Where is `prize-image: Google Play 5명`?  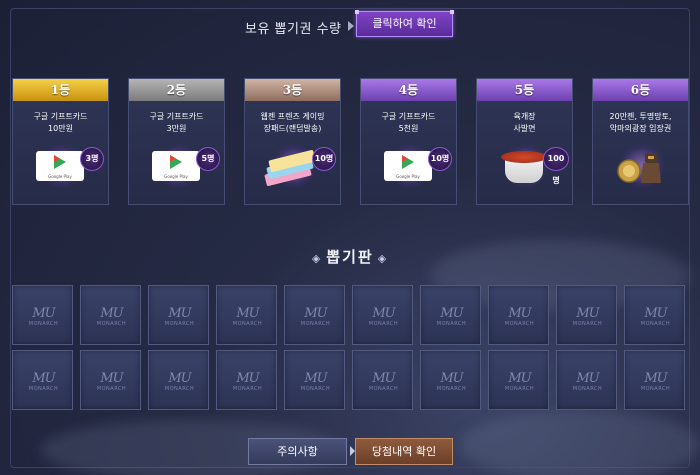 prize-image: Google Play 5명 is located at coordinates (177, 166).